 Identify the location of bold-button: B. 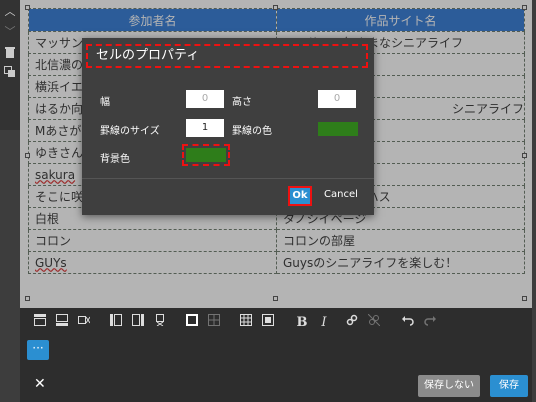
(302, 323).